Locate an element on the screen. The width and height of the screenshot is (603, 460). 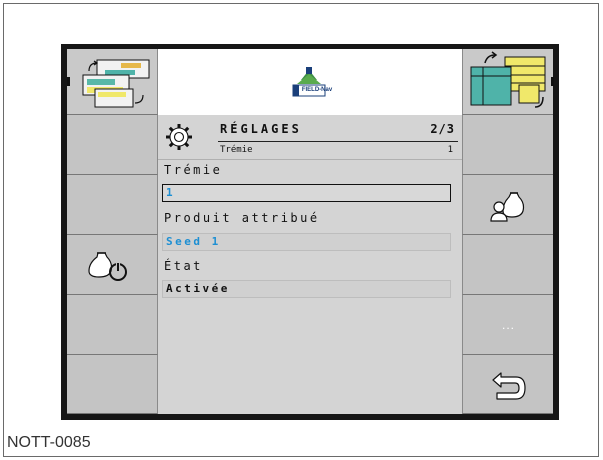
field-nav-logo is located at coordinates (309, 82).